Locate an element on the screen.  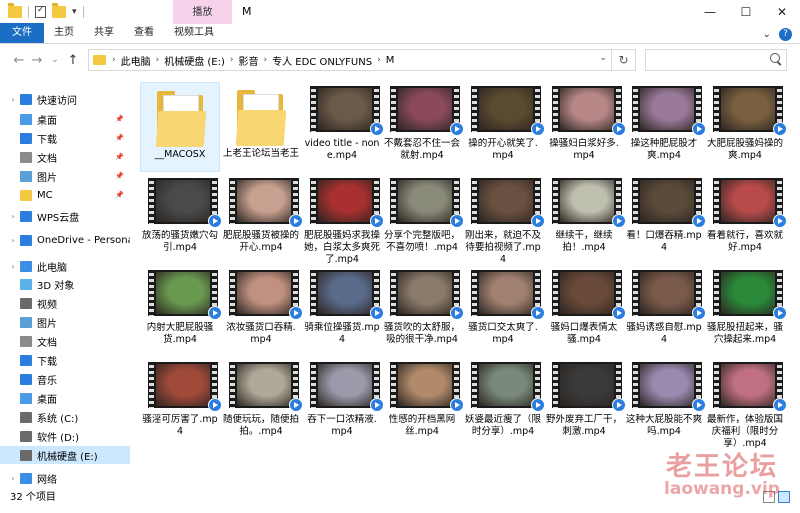
pin-icon: 📌 is located at coordinates (119, 119).